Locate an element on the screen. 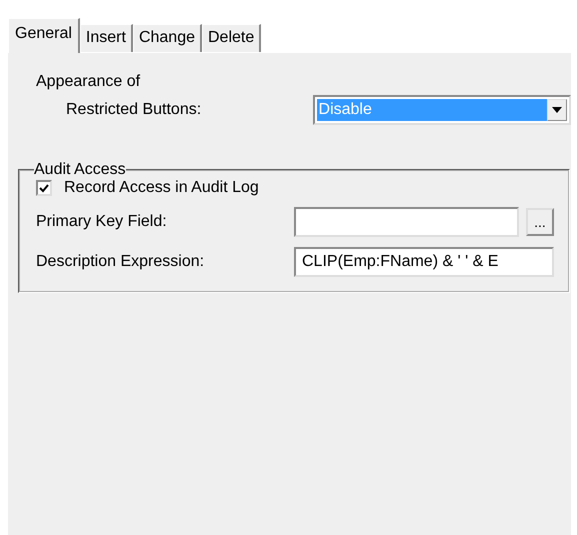 Image resolution: width=577 pixels, height=535 pixels. input-field: CLIP(Emp:FName) & ' ' & E is located at coordinates (424, 262).